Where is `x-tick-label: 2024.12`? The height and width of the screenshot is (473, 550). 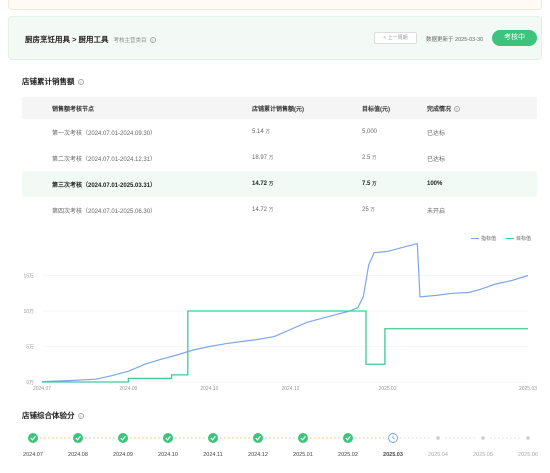 x-tick-label: 2024.12 is located at coordinates (290, 389).